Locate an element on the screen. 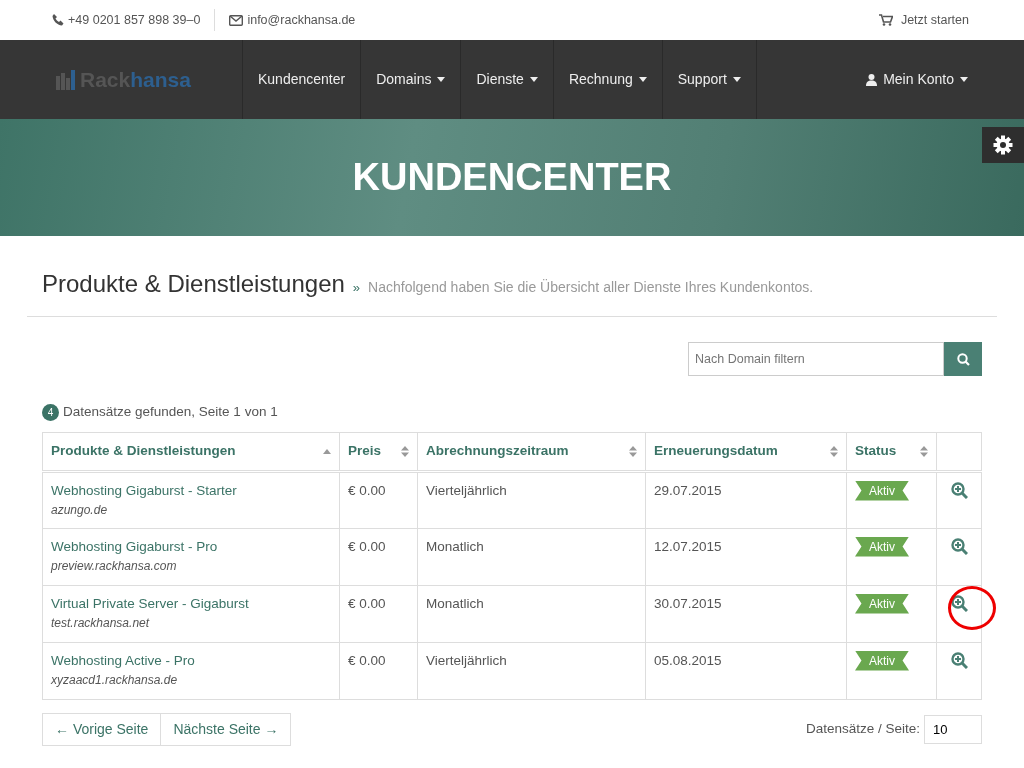 Image resolution: width=1024 pixels, height=768 pixels. highlight-circle is located at coordinates (971, 607).